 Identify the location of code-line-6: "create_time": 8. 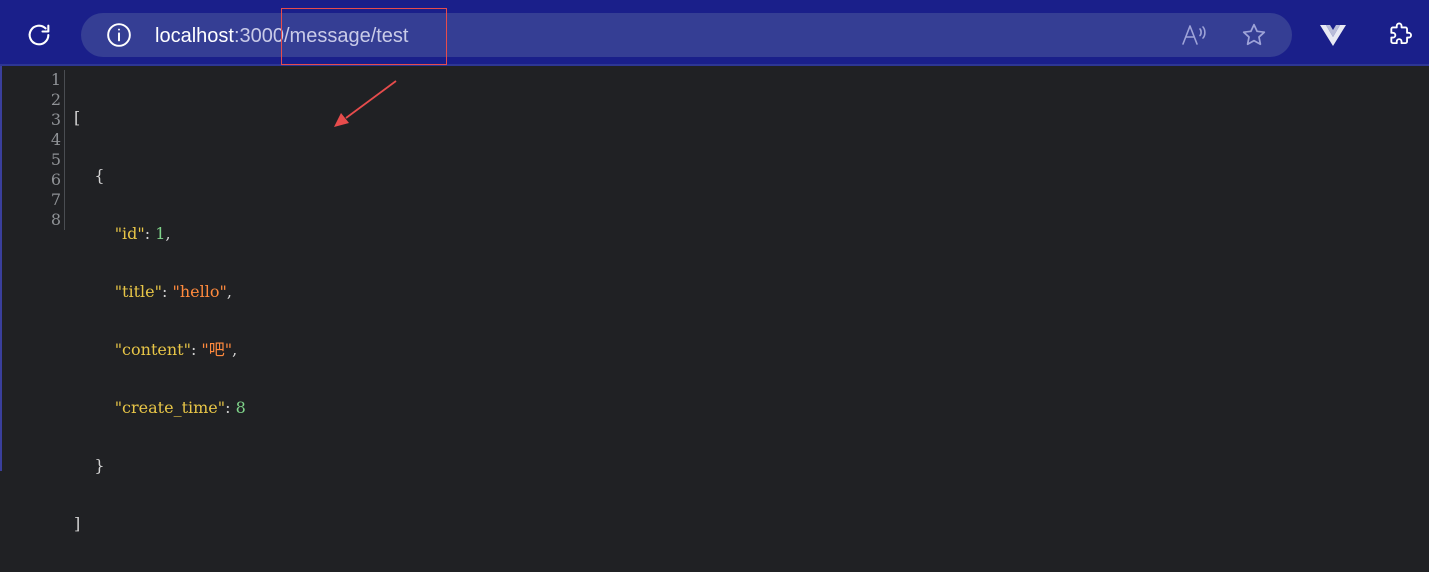
(160, 408).